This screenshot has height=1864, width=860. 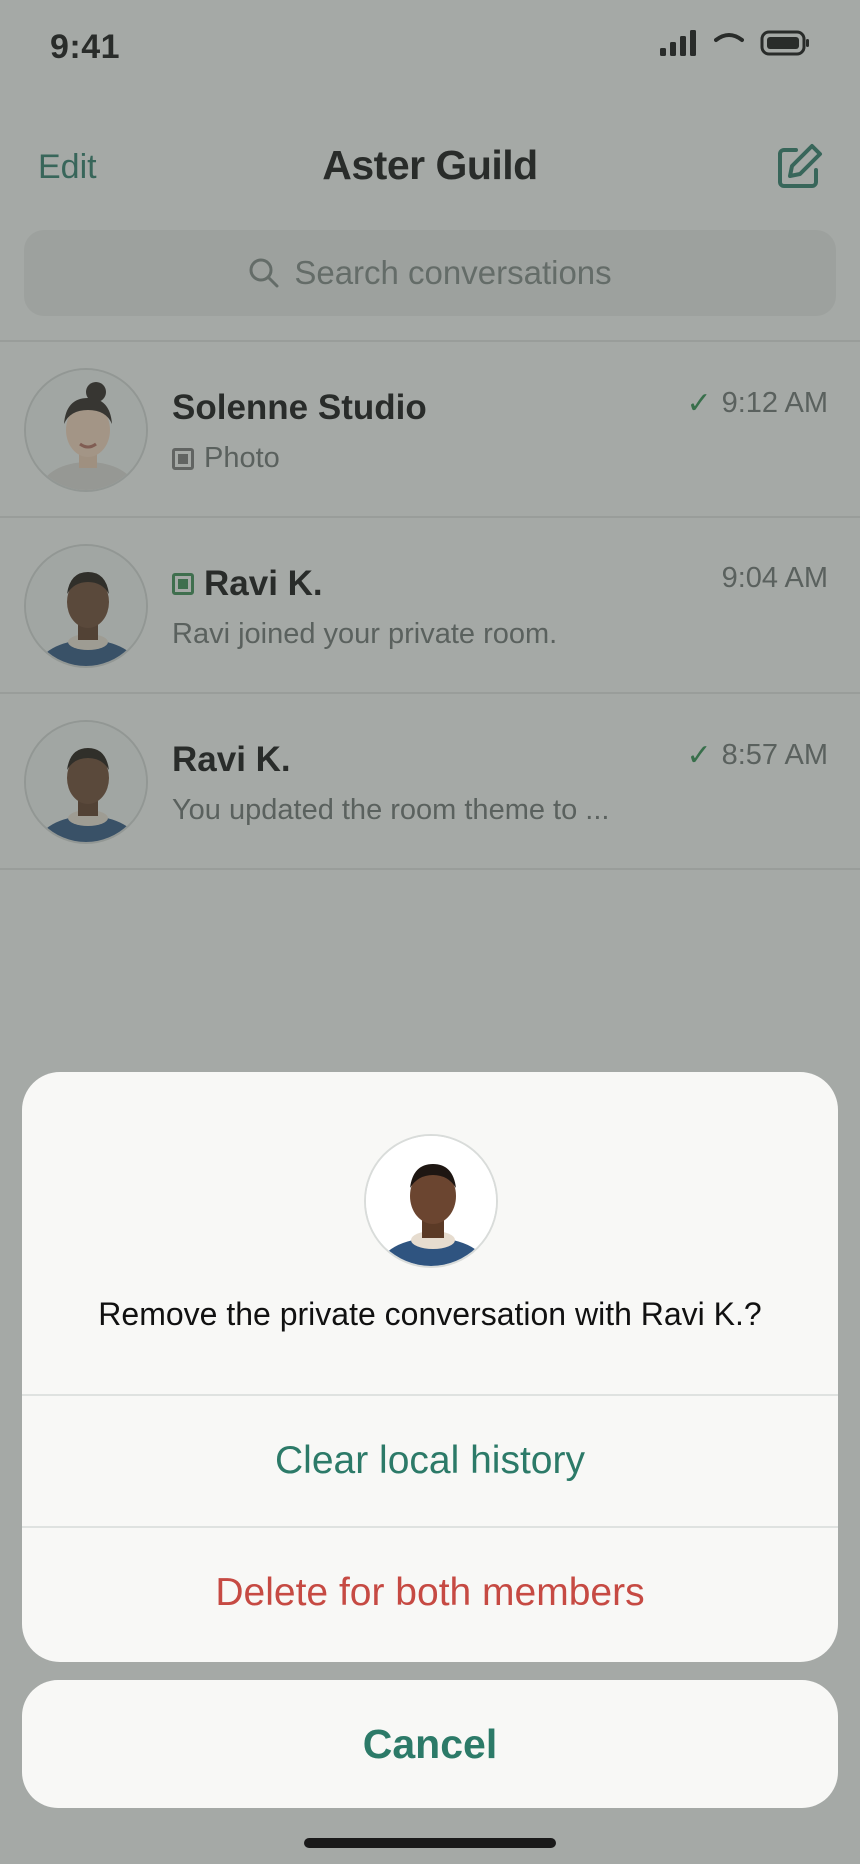 I want to click on home-indicator, so click(x=430, y=1843).